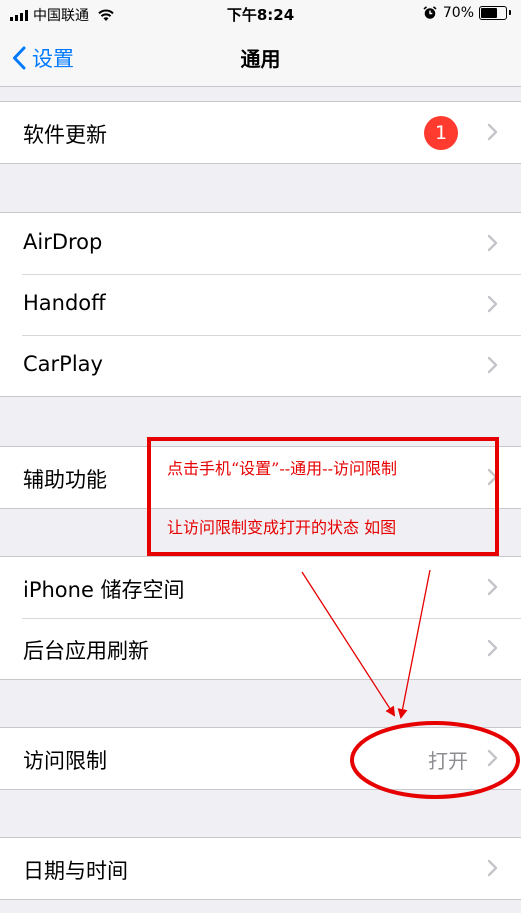 The image size is (521, 913). Describe the element at coordinates (448, 761) in the screenshot. I see `restrictions-status: 打开` at that location.